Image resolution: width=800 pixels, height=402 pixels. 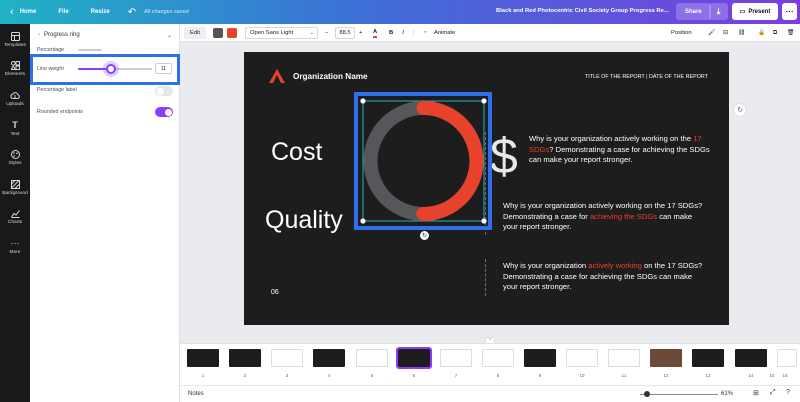 I want to click on download-button: ⤓, so click(x=718, y=11).